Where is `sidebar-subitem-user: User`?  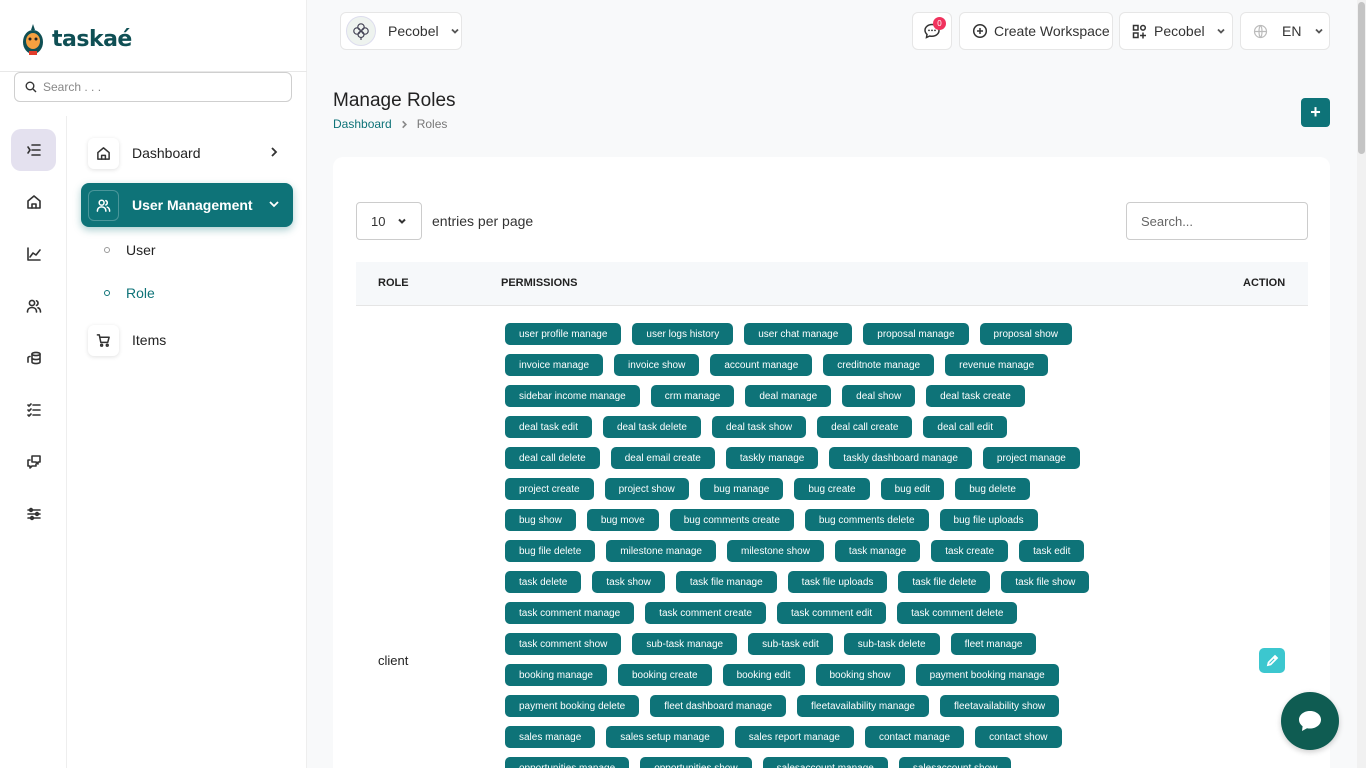
sidebar-subitem-user: User is located at coordinates (130, 250).